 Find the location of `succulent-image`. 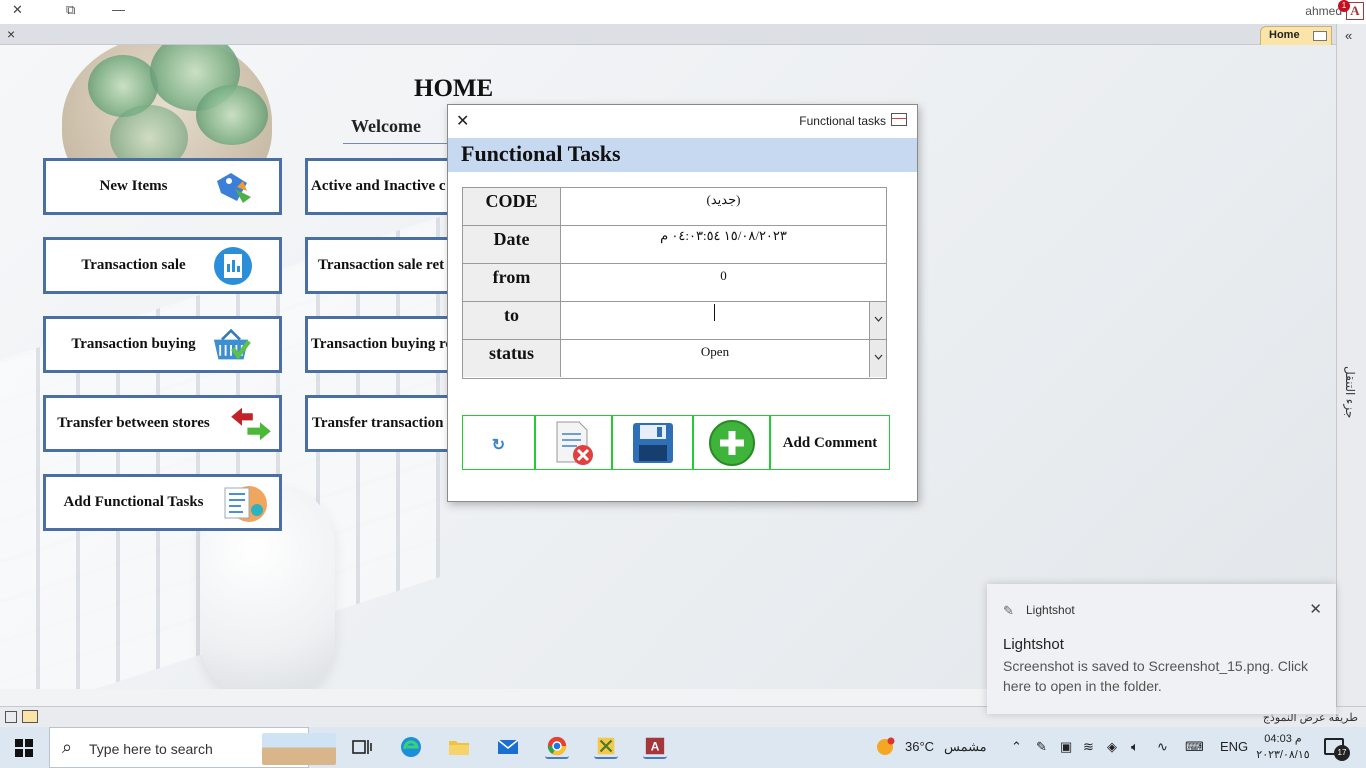

succulent-image is located at coordinates (232, 115).